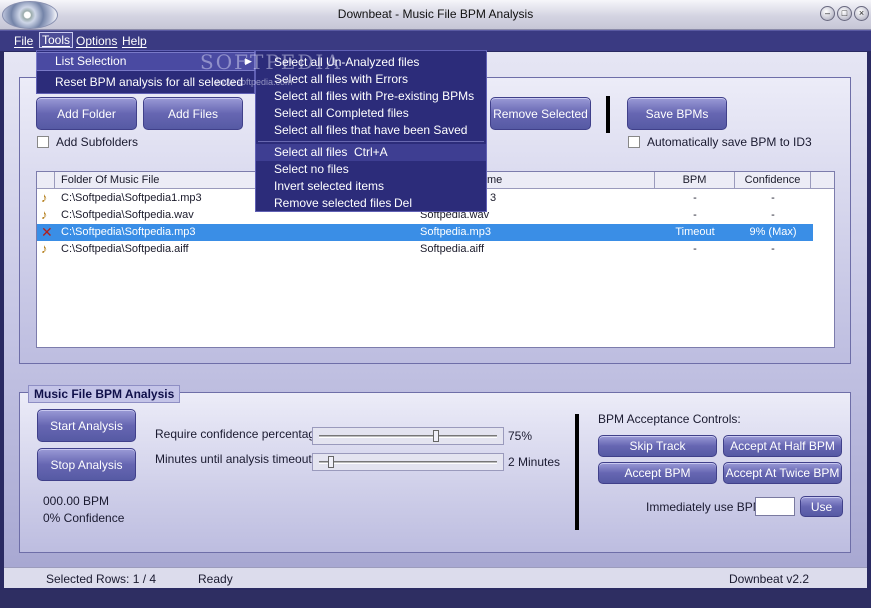 This screenshot has height=608, width=871. What do you see at coordinates (128, 232) in the screenshot?
I see `file-path: C:\Softpedia\Softpedia.mp3` at bounding box center [128, 232].